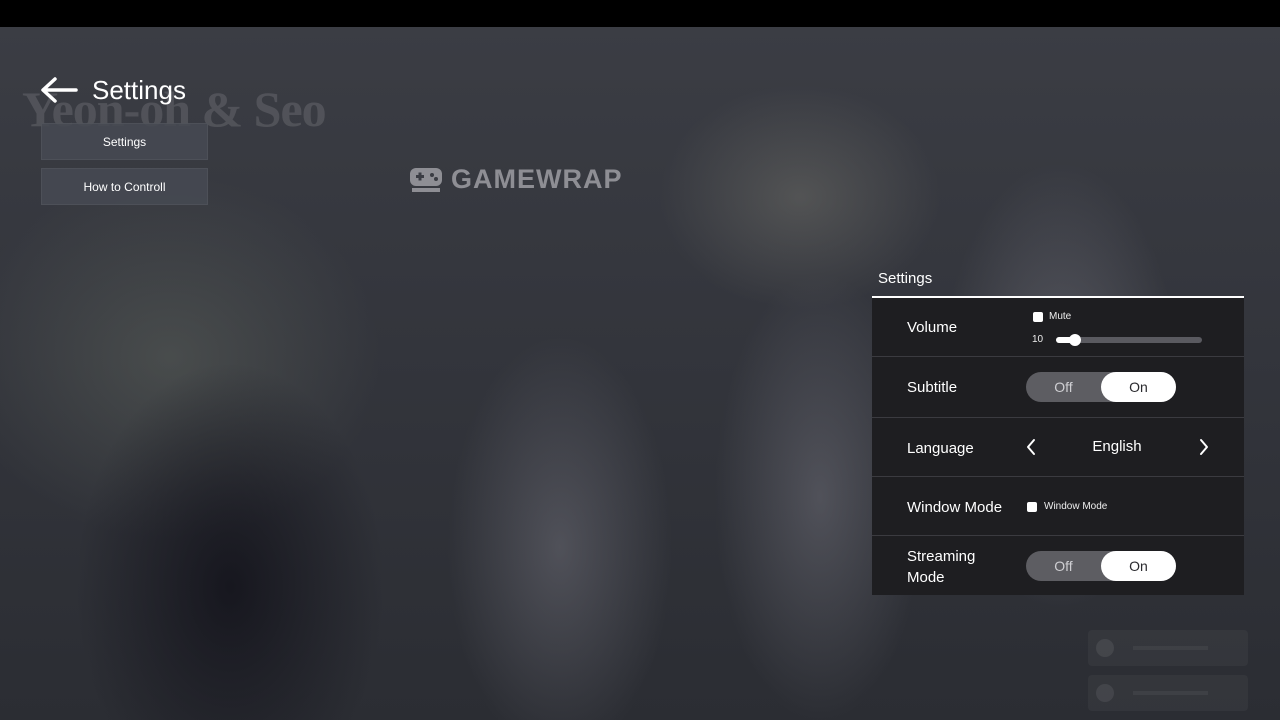 This screenshot has height=720, width=1280. I want to click on language-label: Language, so click(940, 448).